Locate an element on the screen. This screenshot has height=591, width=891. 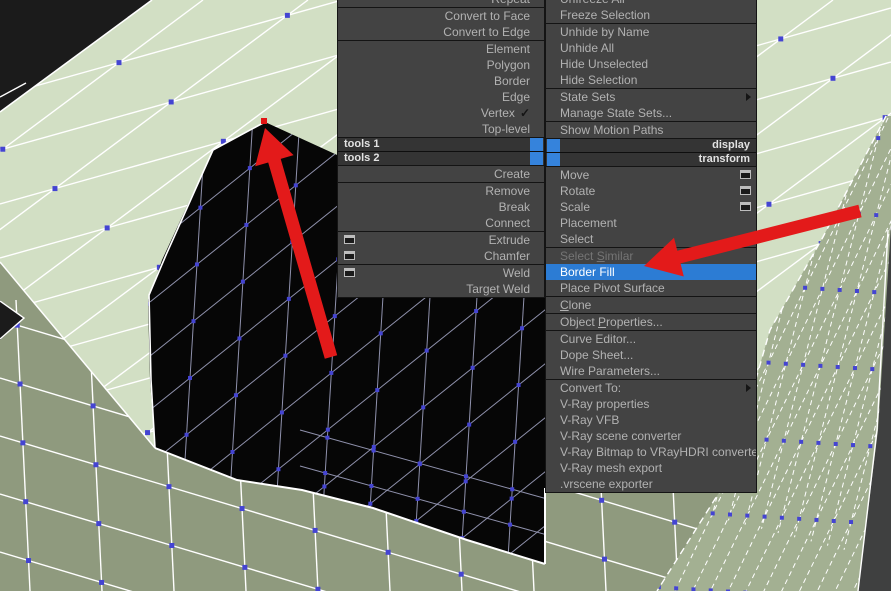
menu-item-label: Scale is located at coordinates (575, 207).